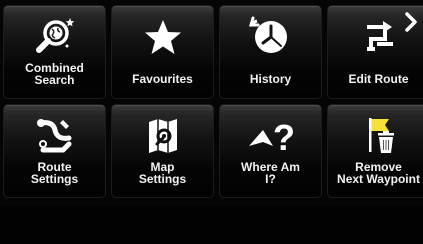  I want to click on where-am-i-label: Where Am I?, so click(270, 173).